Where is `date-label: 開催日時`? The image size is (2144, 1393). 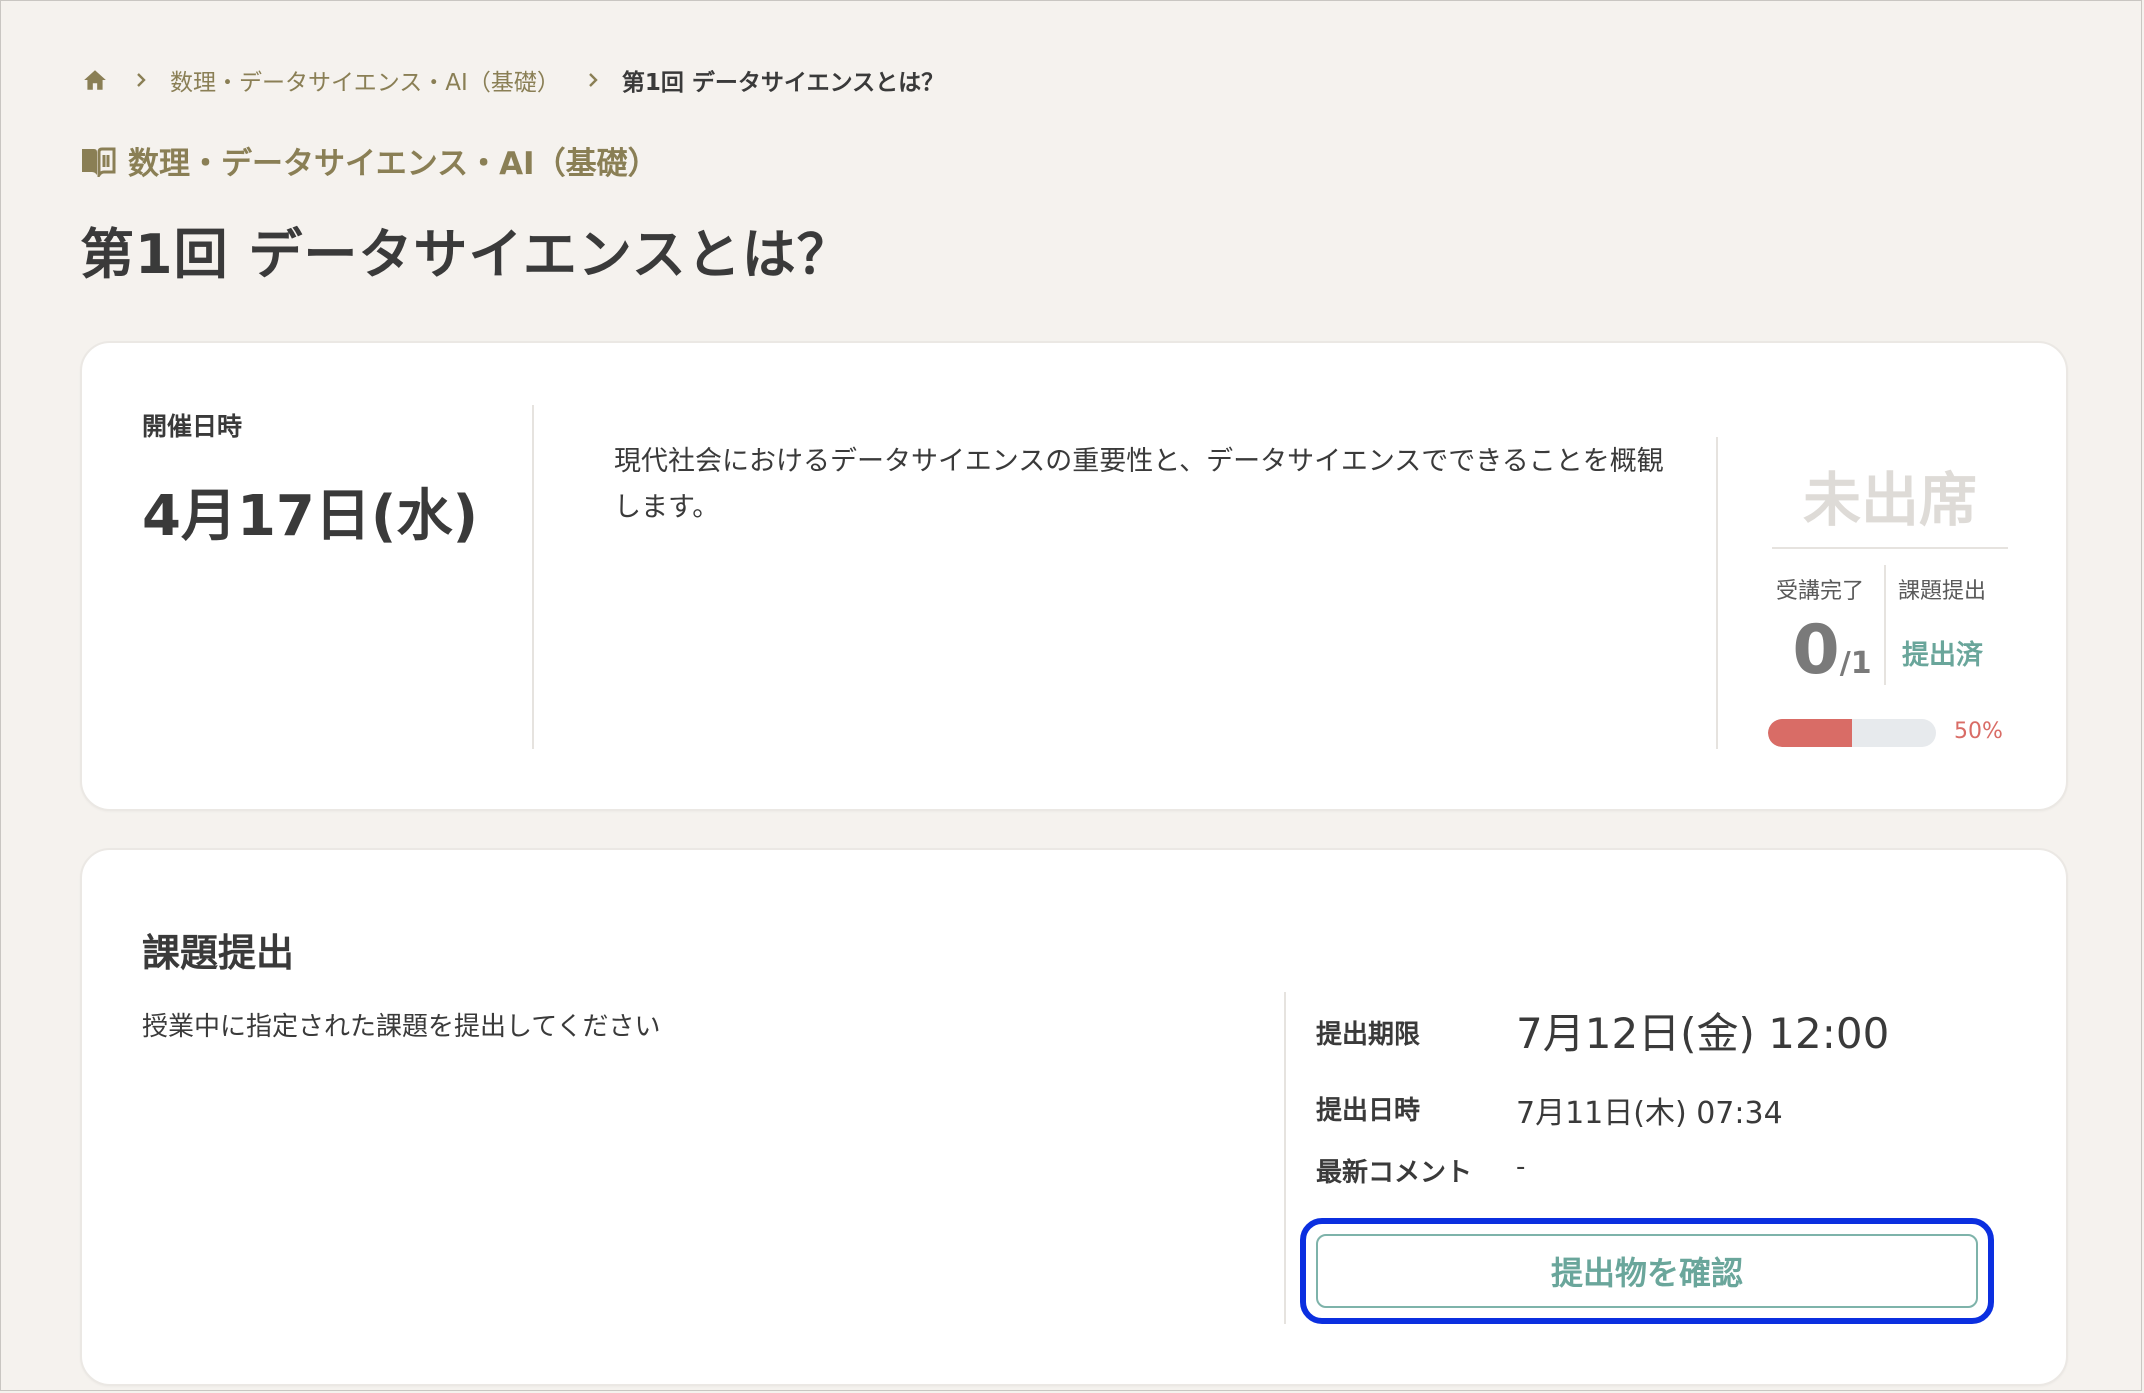 date-label: 開催日時 is located at coordinates (192, 426).